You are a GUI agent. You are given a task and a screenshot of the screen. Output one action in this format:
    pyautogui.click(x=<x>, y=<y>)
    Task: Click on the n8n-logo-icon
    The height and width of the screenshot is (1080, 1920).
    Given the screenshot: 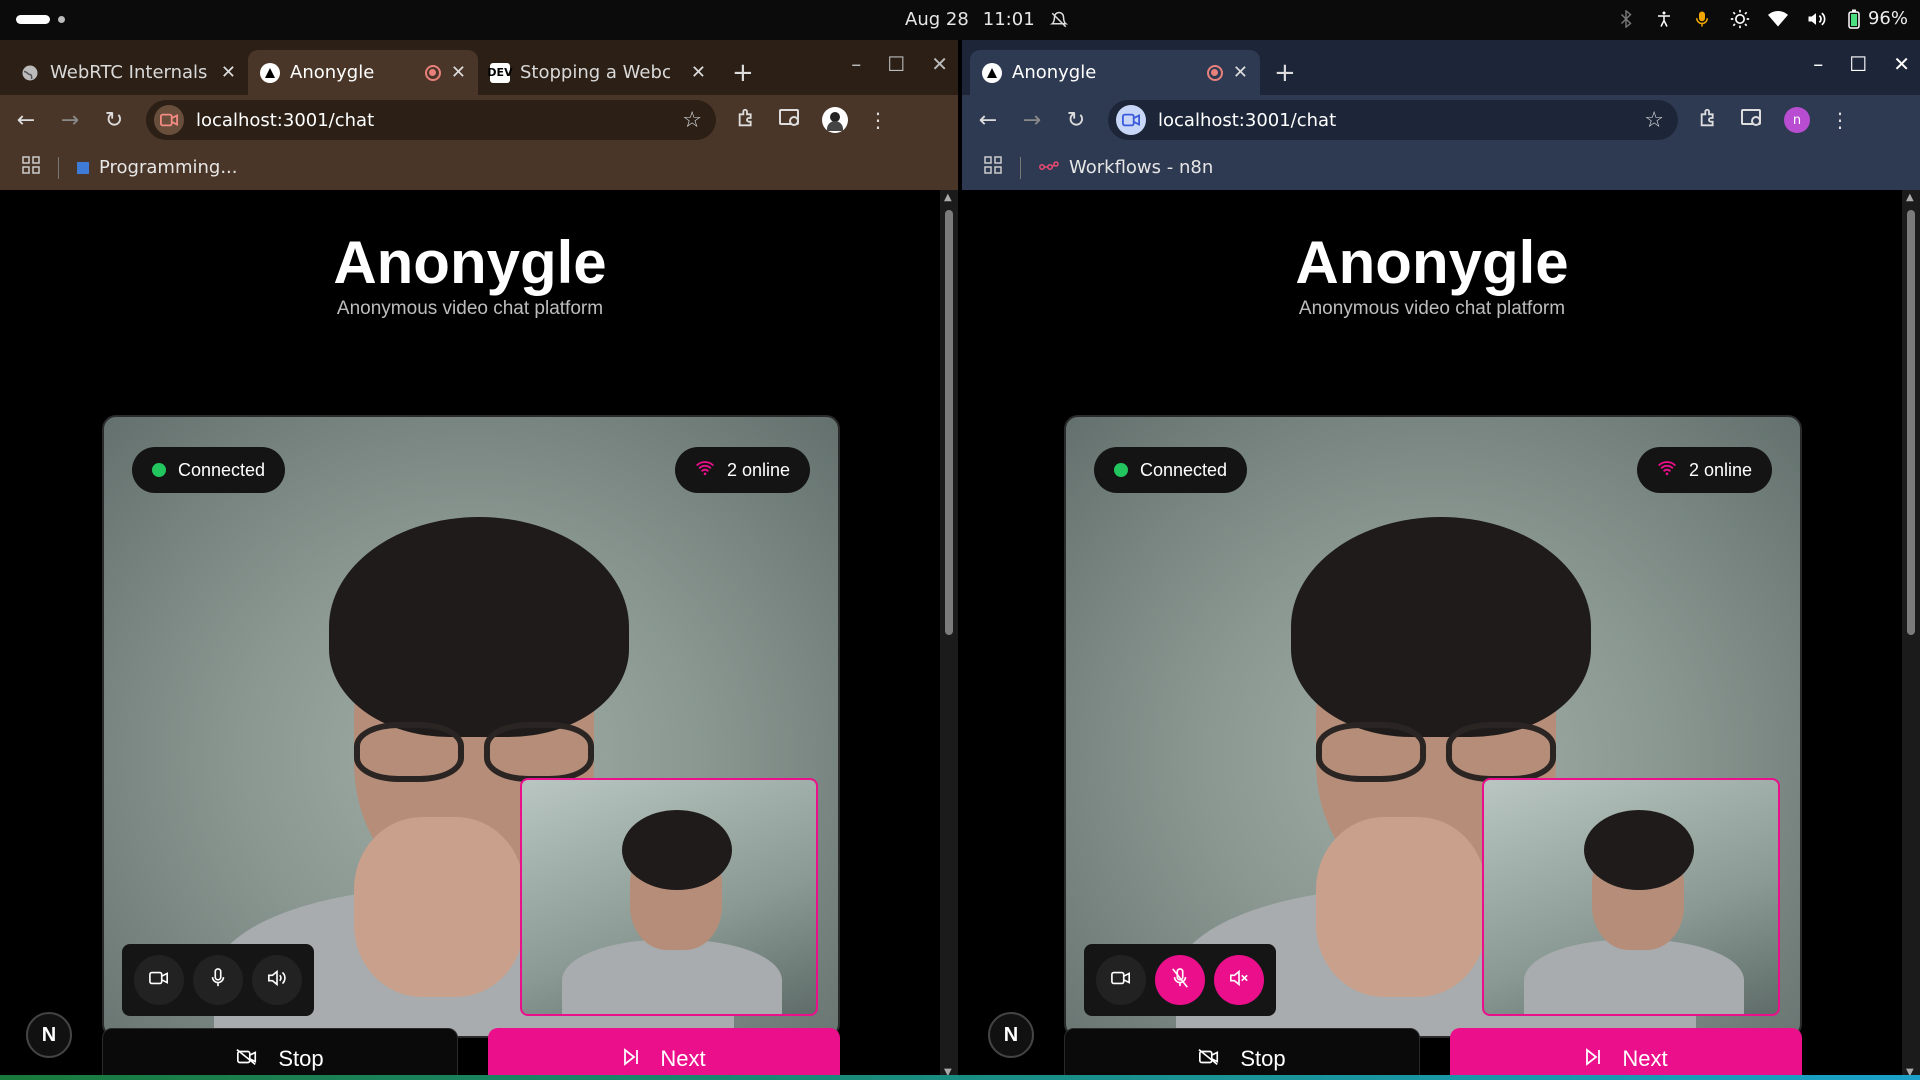 What is the action you would take?
    pyautogui.click(x=1049, y=167)
    